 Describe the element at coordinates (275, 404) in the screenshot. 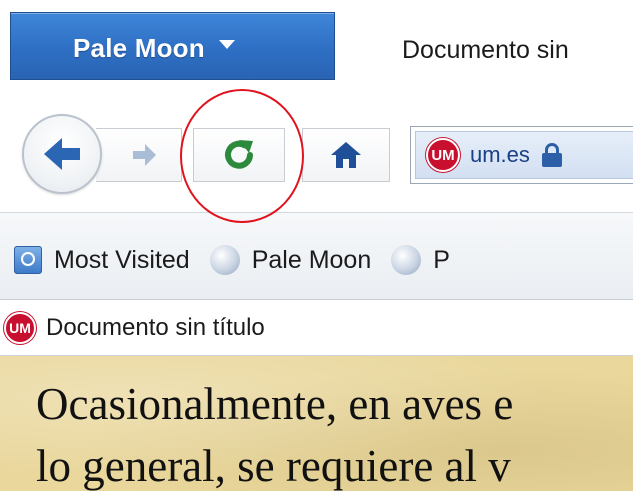

I see `content-line: Ocasionalmente, en aves e` at that location.